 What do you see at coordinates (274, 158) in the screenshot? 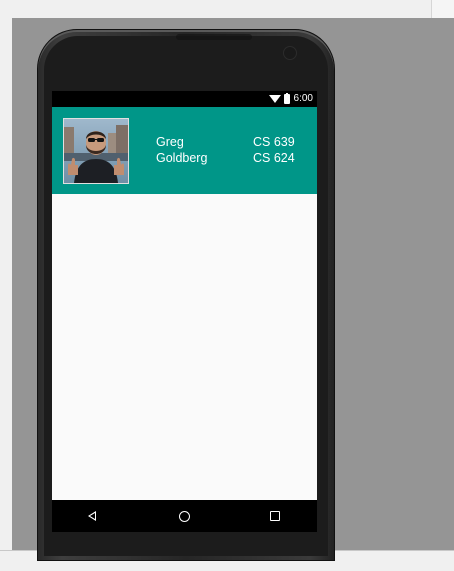
I see `course-item: CS 624` at bounding box center [274, 158].